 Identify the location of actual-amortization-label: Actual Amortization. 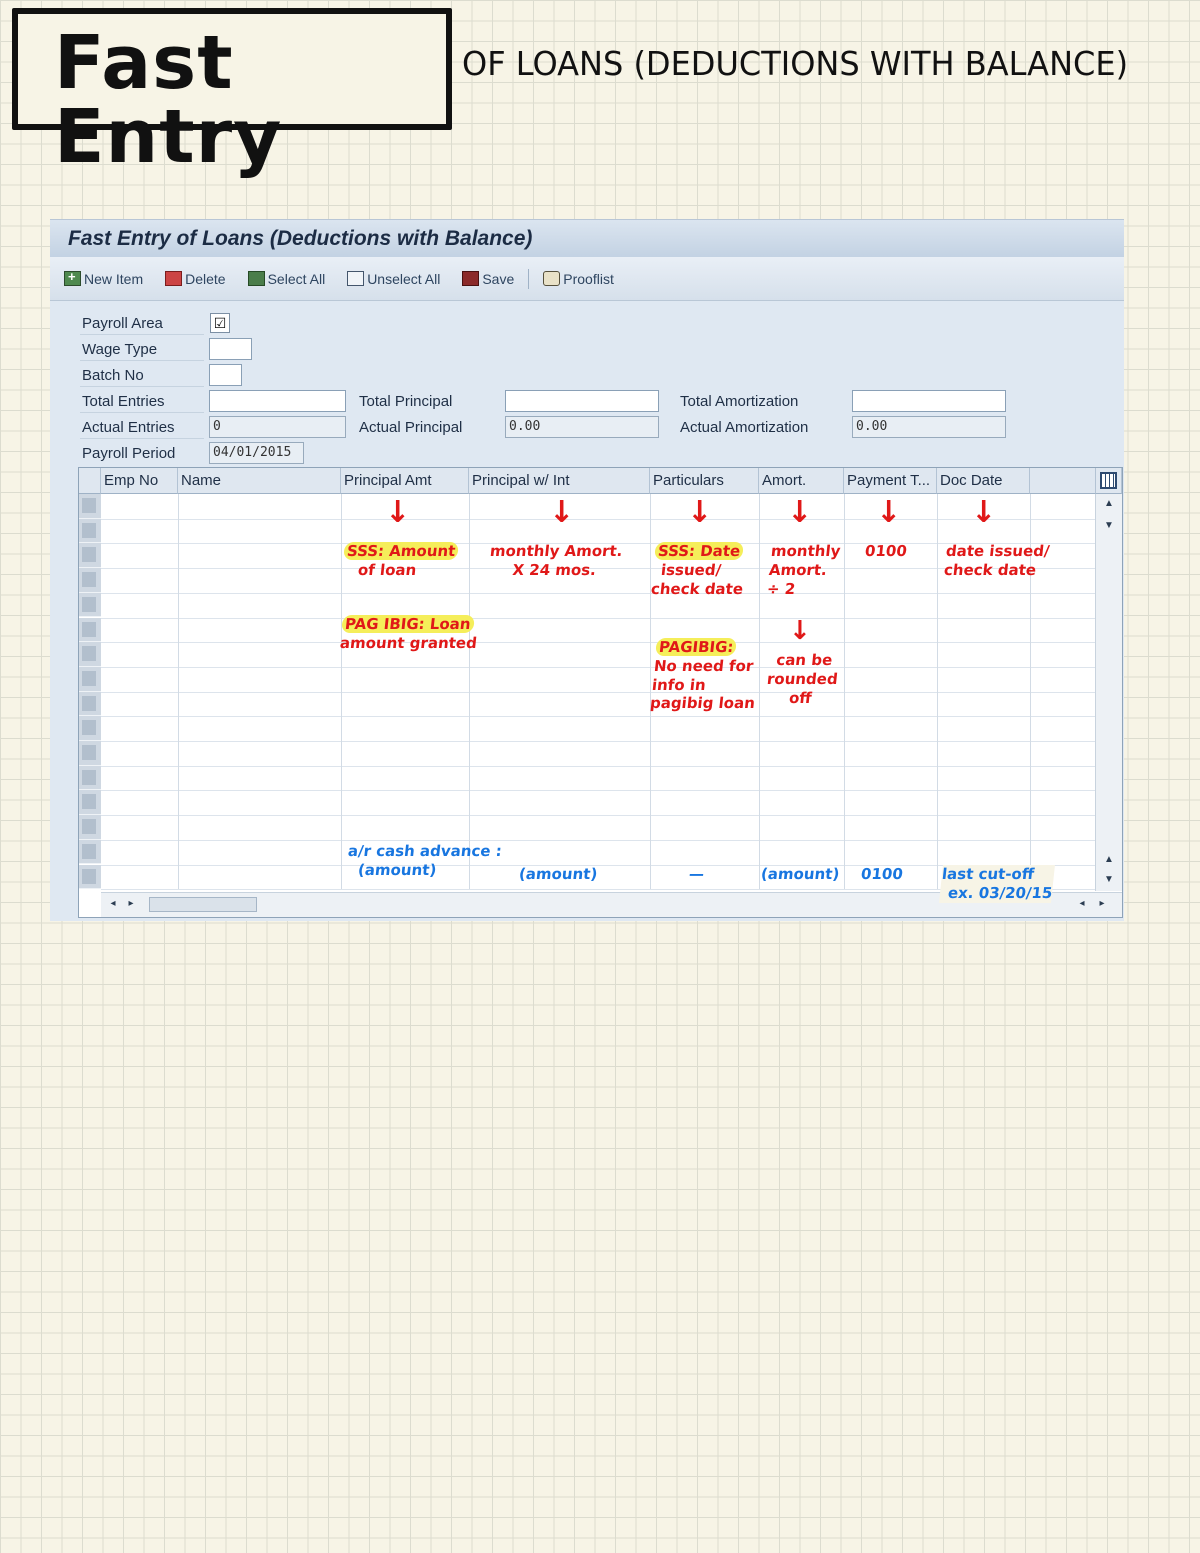
(744, 427).